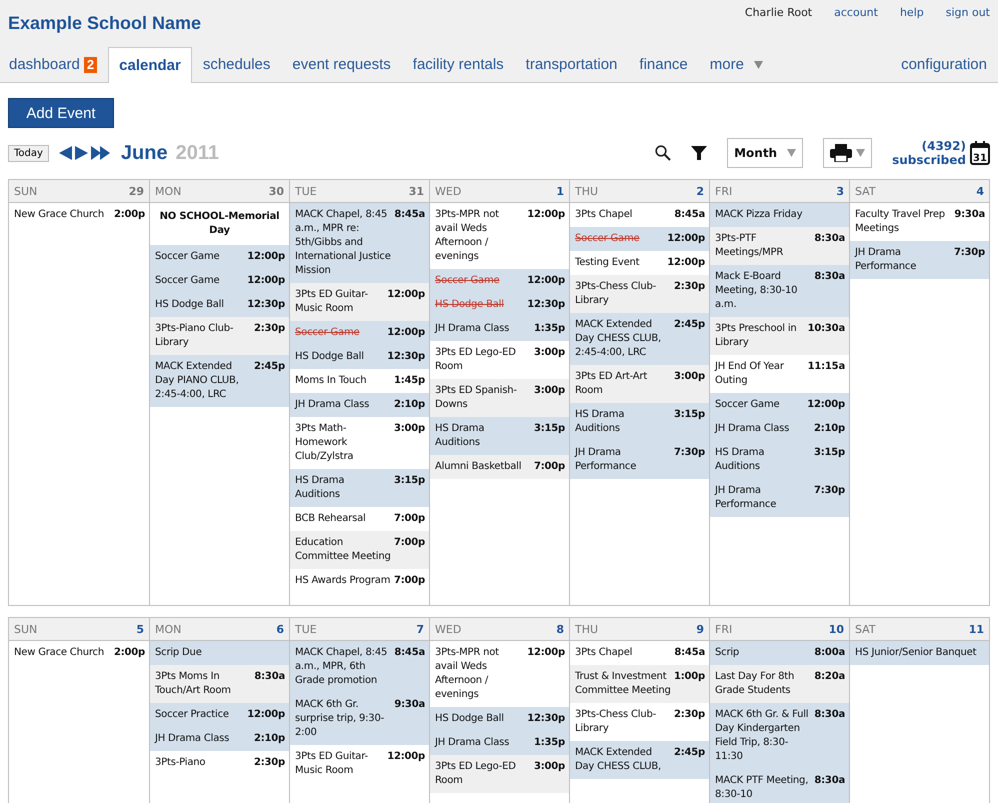 The image size is (998, 803). What do you see at coordinates (779, 653) in the screenshot?
I see `calendar-event: Scrip 8:00a` at bounding box center [779, 653].